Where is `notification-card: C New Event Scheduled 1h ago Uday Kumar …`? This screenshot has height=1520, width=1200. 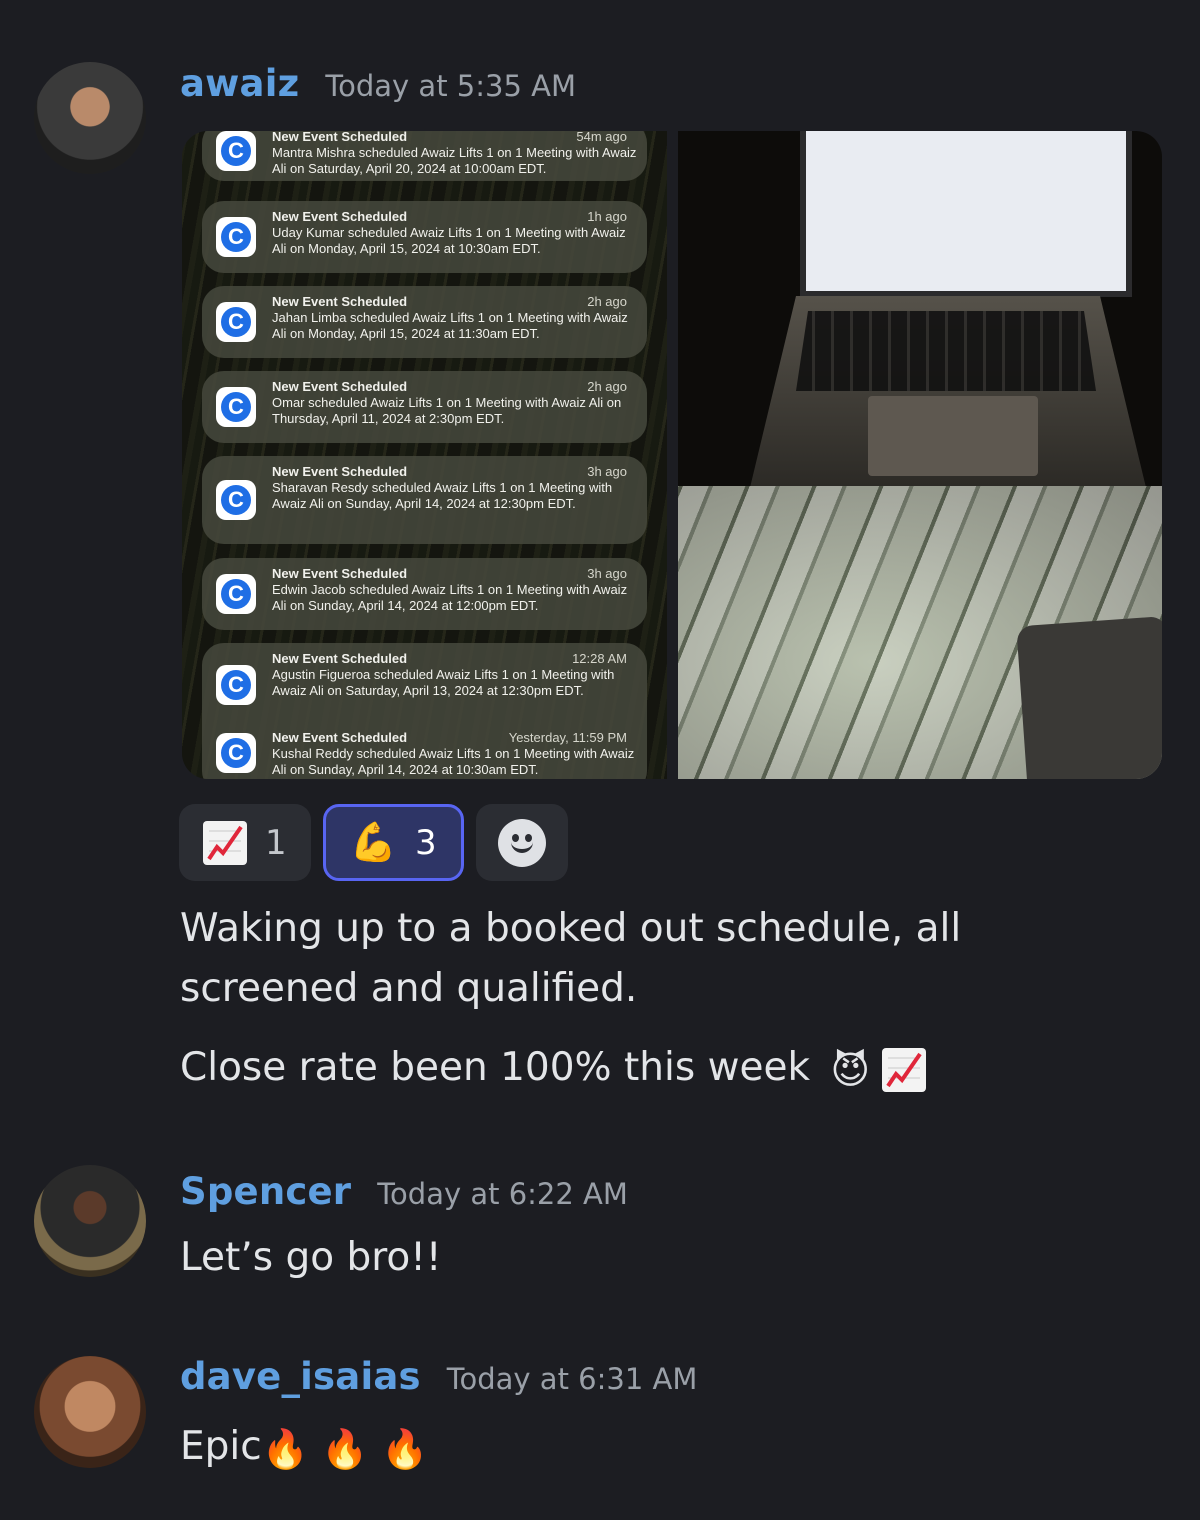
notification-card: C New Event Scheduled 1h ago Uday Kumar … is located at coordinates (424, 237).